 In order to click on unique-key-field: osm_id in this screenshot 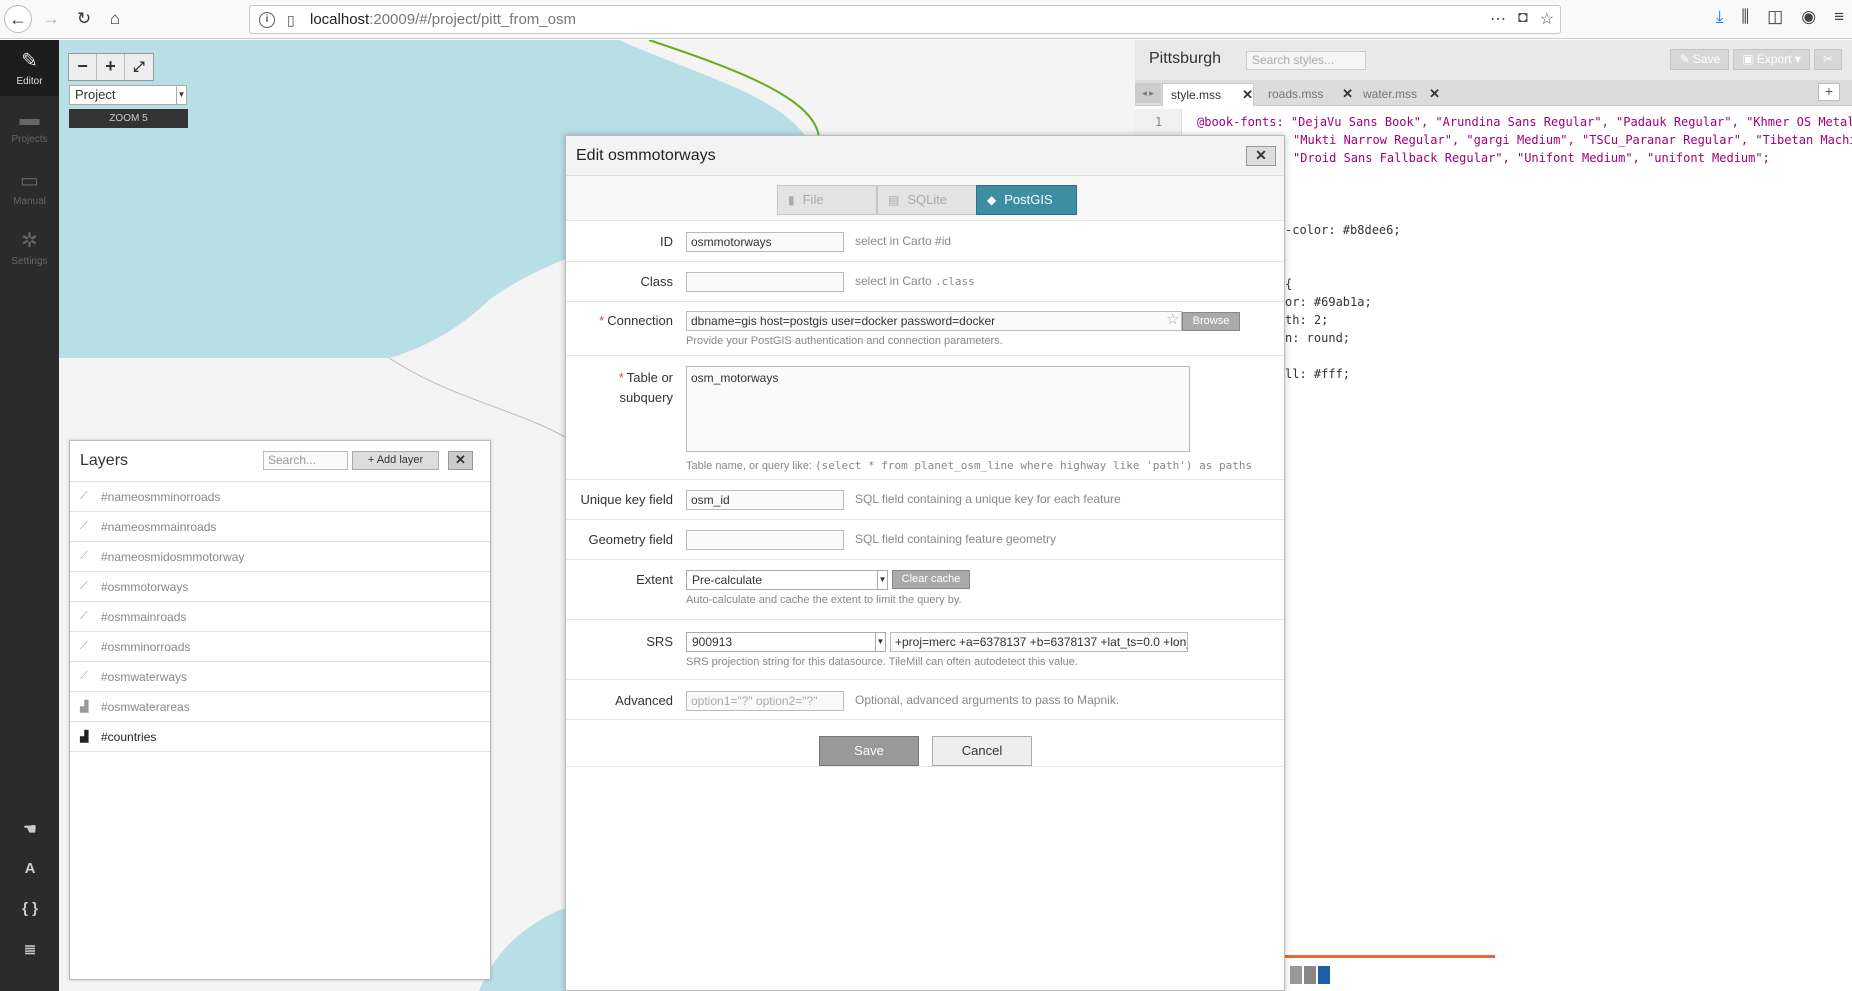, I will do `click(765, 500)`.